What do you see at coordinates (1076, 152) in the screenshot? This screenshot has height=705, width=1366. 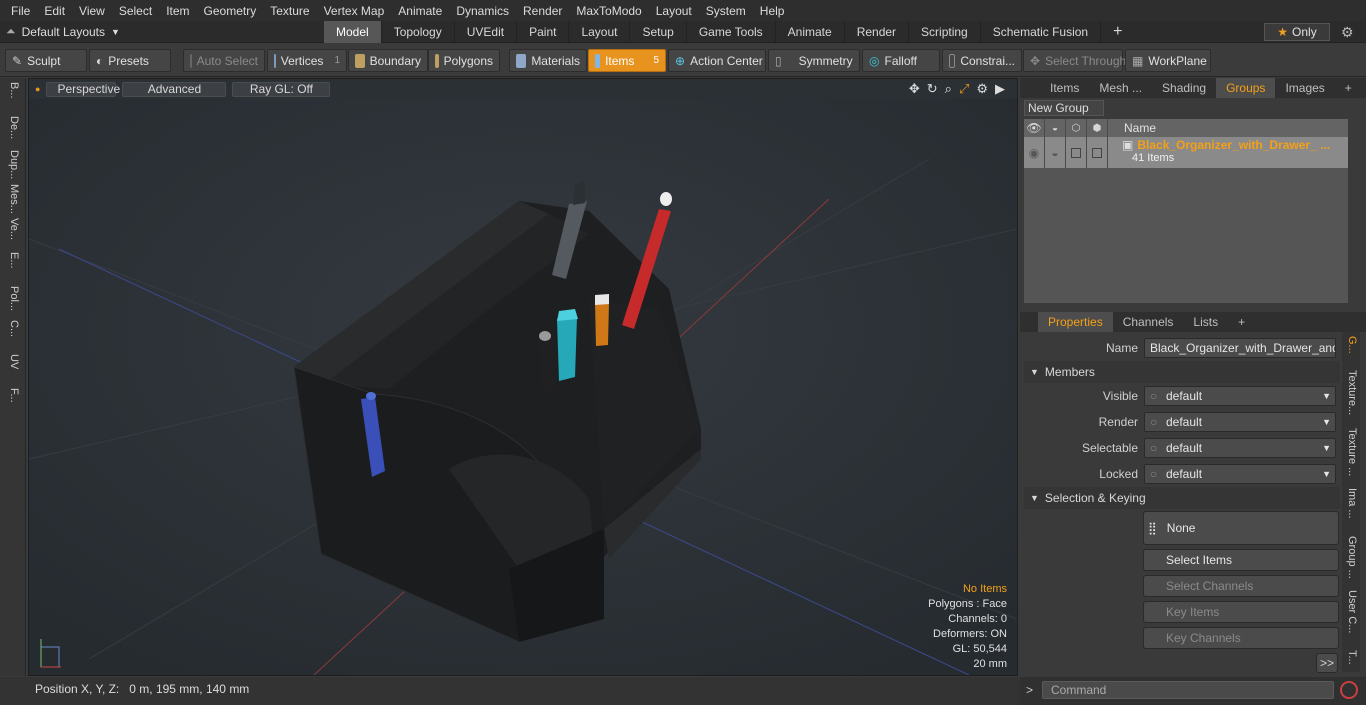 I see `row-lock-box` at bounding box center [1076, 152].